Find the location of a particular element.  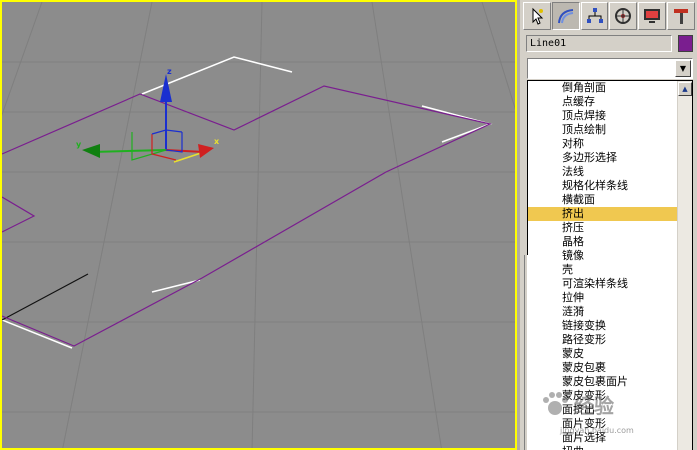

utilities-hammer-icon is located at coordinates (681, 16).